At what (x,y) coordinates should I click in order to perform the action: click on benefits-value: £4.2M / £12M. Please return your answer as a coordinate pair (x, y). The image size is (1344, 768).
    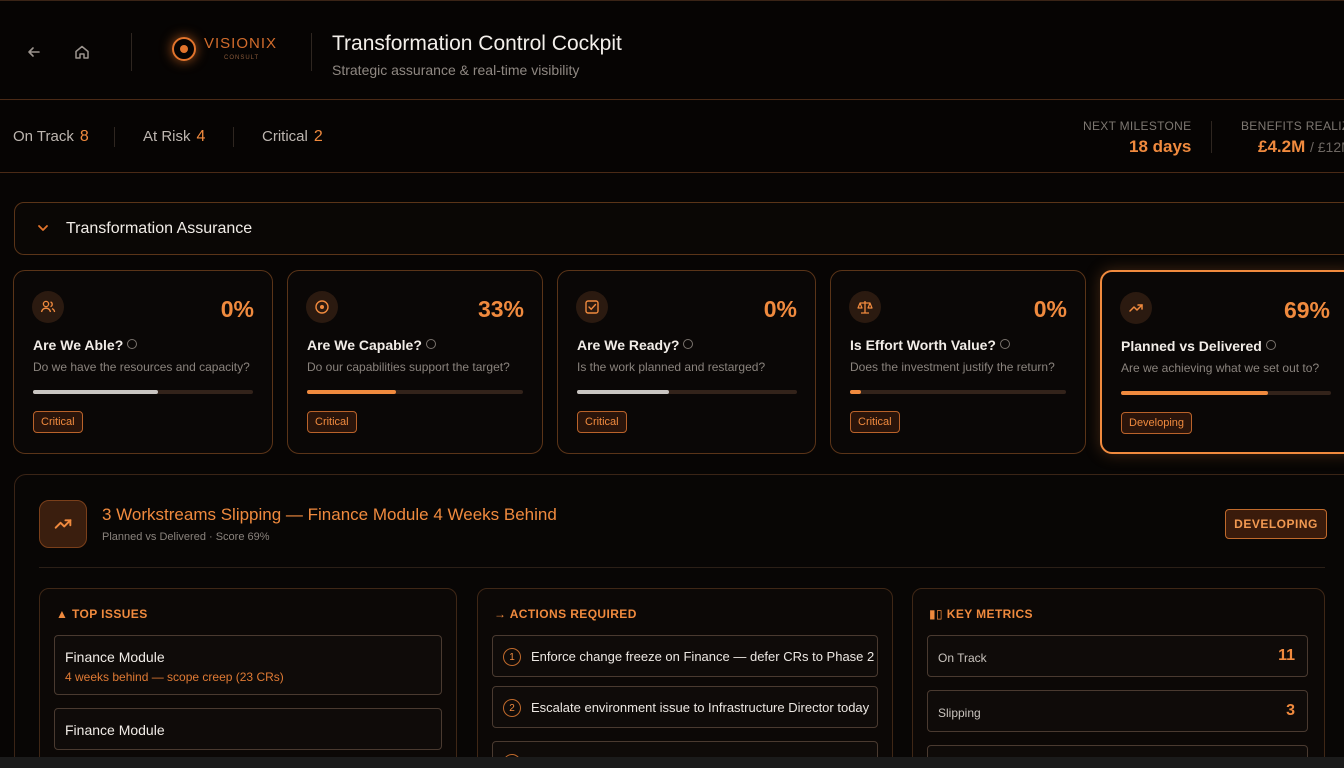
    Looking at the image, I should click on (1301, 147).